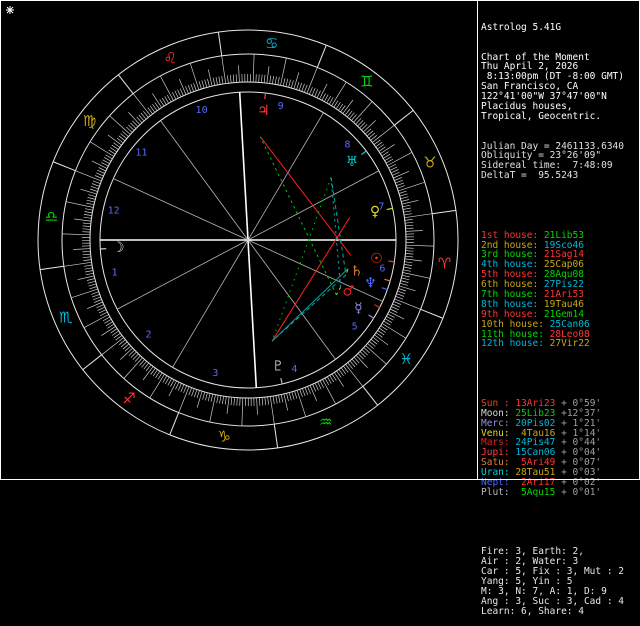 The width and height of the screenshot is (640, 626). Describe the element at coordinates (356, 271) in the screenshot. I see `planet-glyph-saturn: ♄` at that location.